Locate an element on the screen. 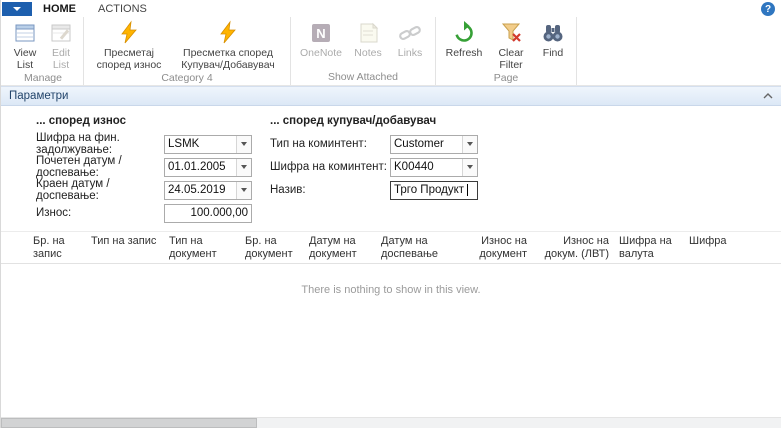 The width and height of the screenshot is (781, 428). notes-button: Notes is located at coordinates (368, 38).